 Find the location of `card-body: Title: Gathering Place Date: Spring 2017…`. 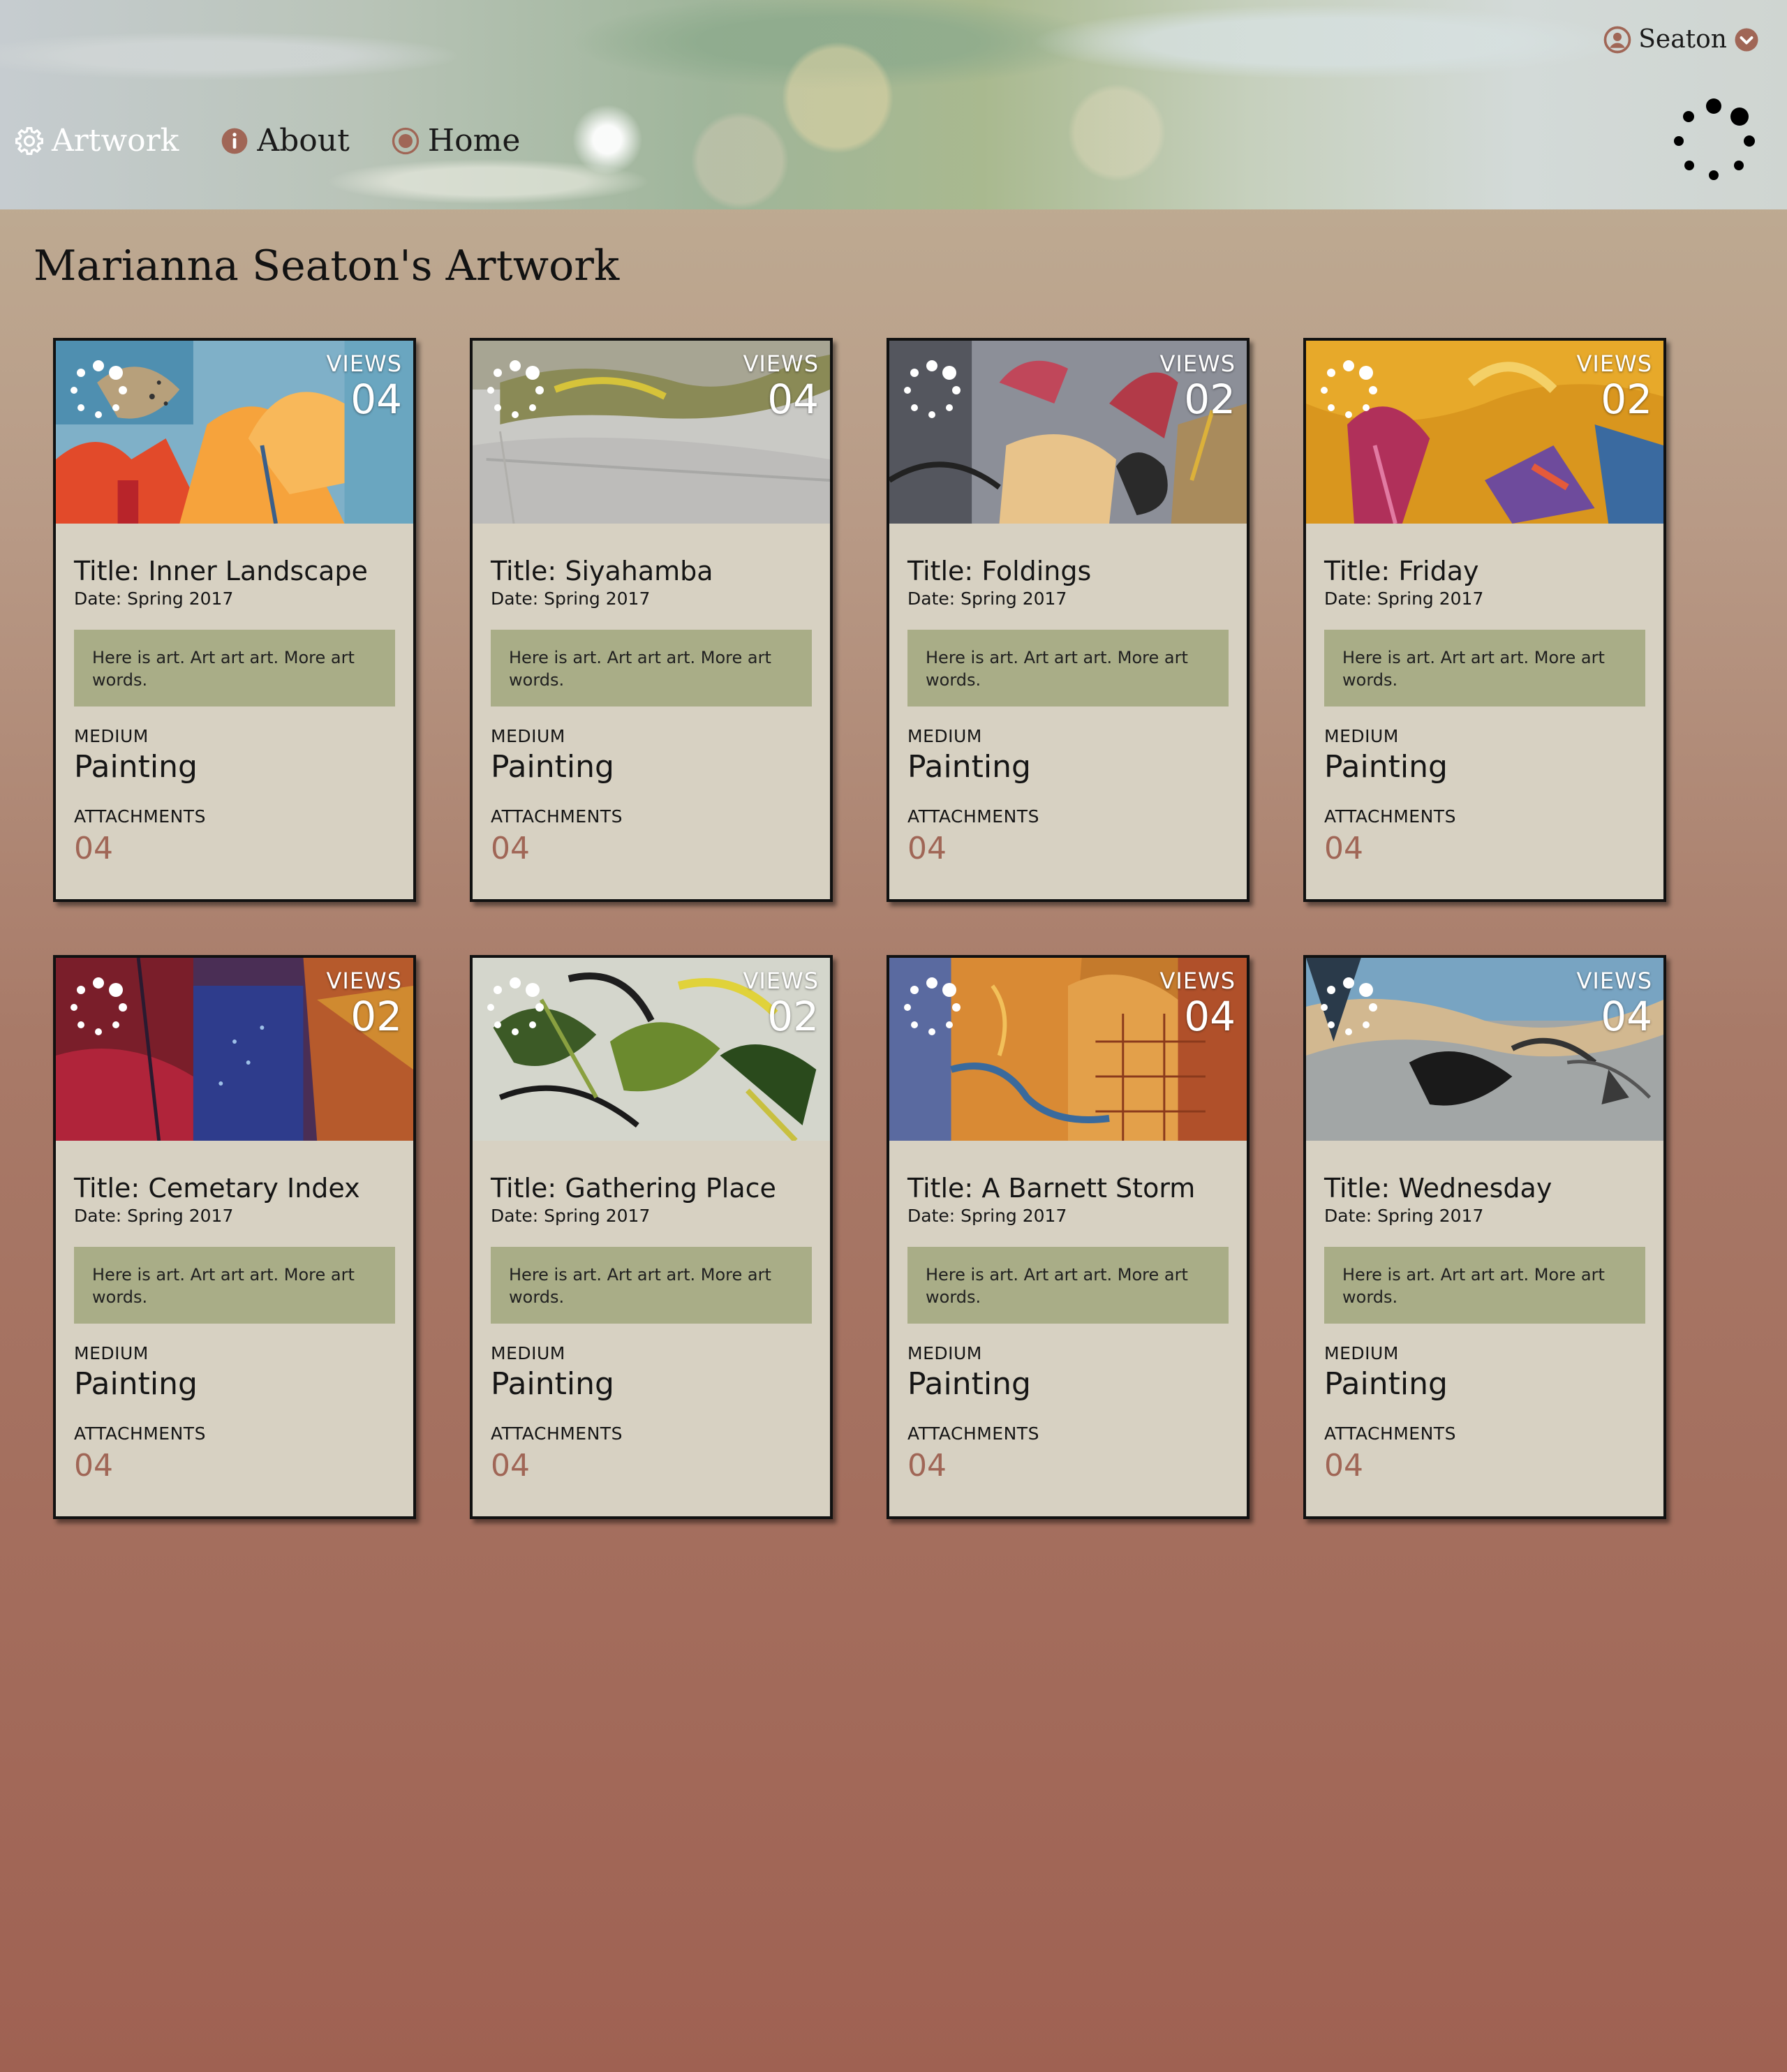

card-body: Title: Gathering Place Date: Spring 2017… is located at coordinates (651, 1312).